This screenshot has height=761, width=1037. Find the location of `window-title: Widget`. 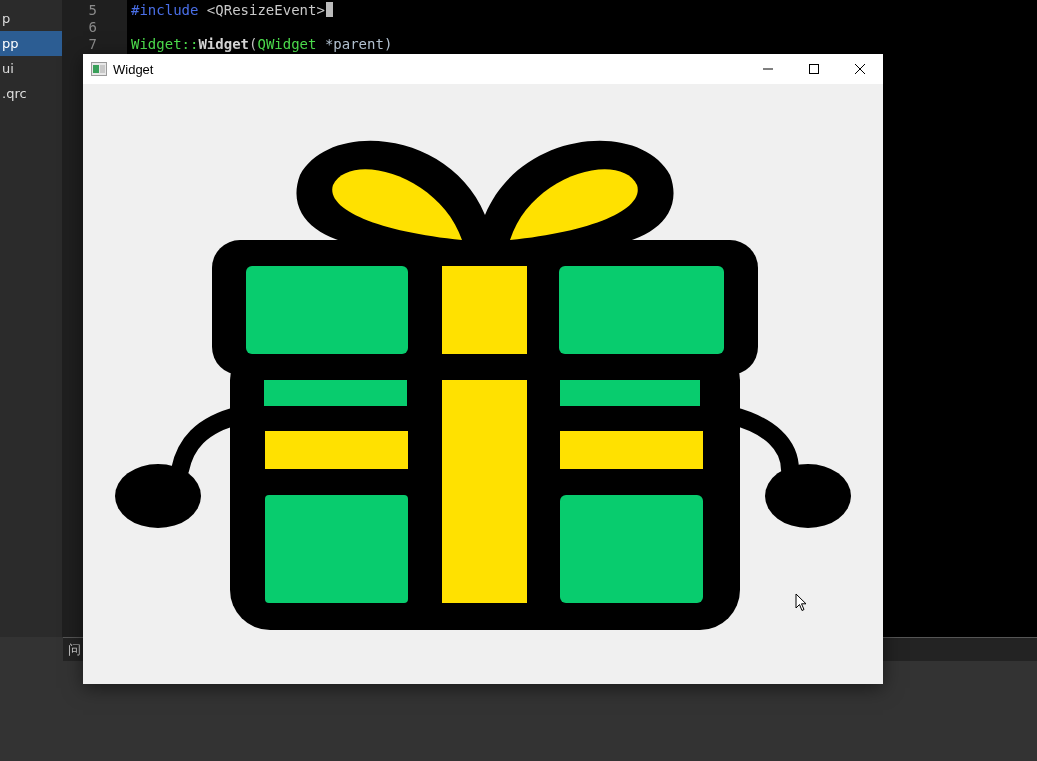

window-title: Widget is located at coordinates (133, 69).